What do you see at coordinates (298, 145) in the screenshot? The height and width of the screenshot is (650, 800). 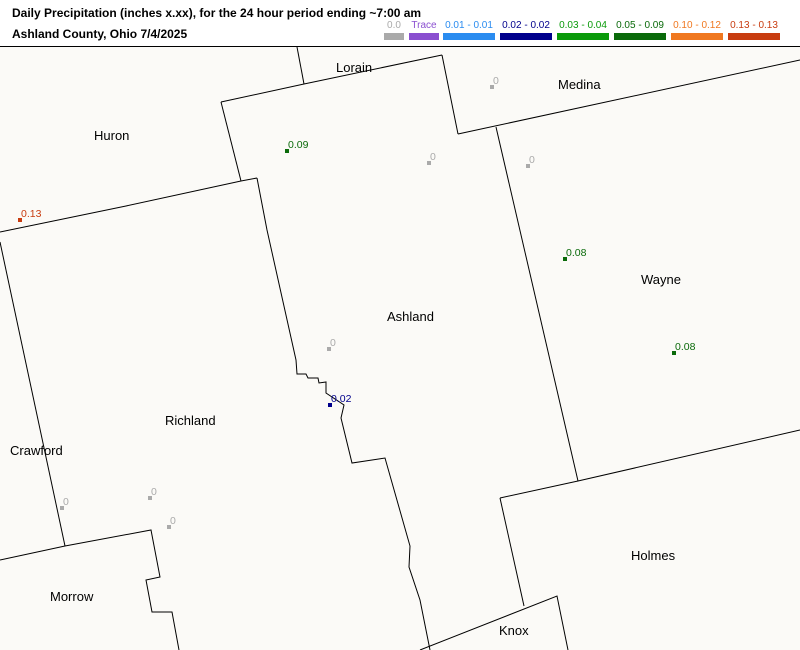 I see `station-value-0: 0.09` at bounding box center [298, 145].